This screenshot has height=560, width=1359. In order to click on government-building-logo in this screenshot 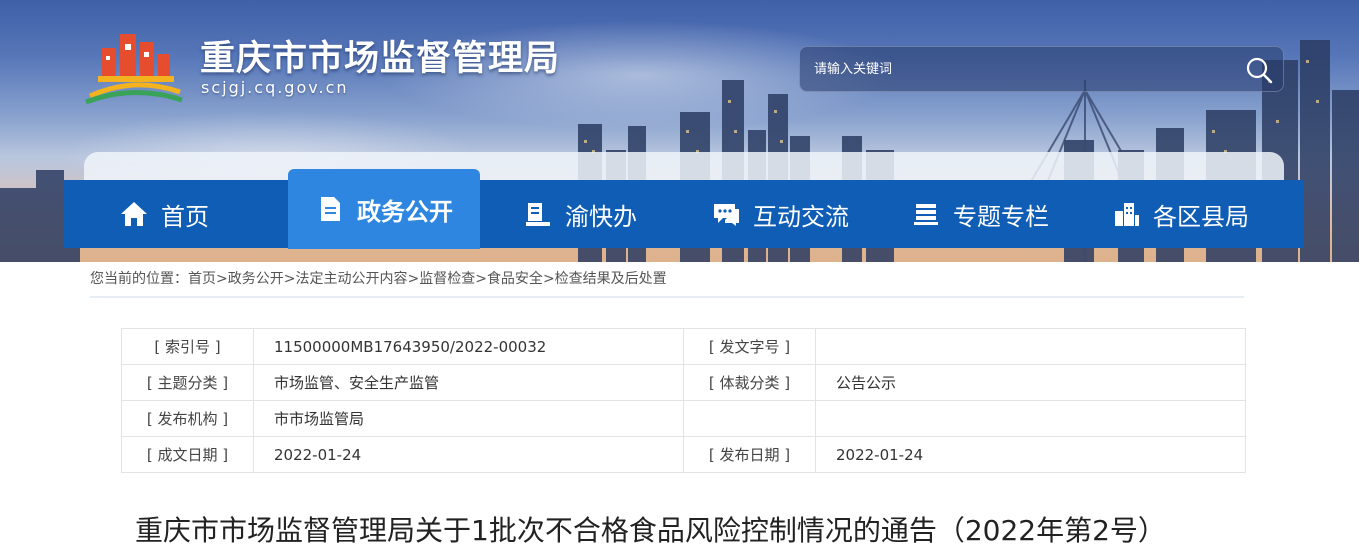, I will do `click(134, 69)`.